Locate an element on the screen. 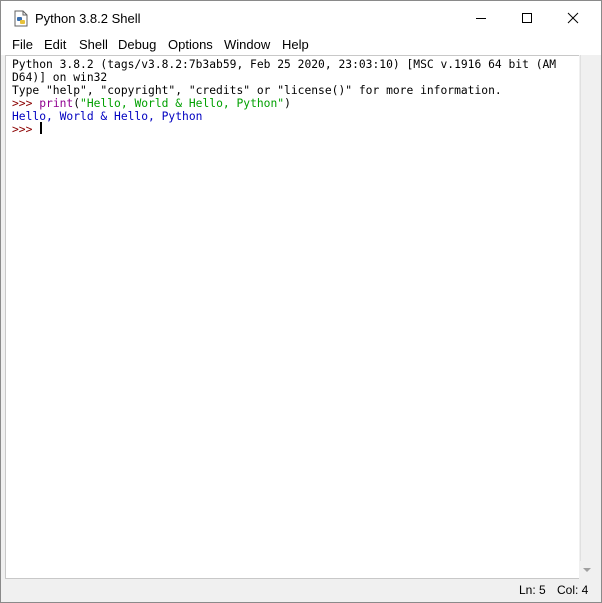 The image size is (602, 603). menu-file: File is located at coordinates (22, 44).